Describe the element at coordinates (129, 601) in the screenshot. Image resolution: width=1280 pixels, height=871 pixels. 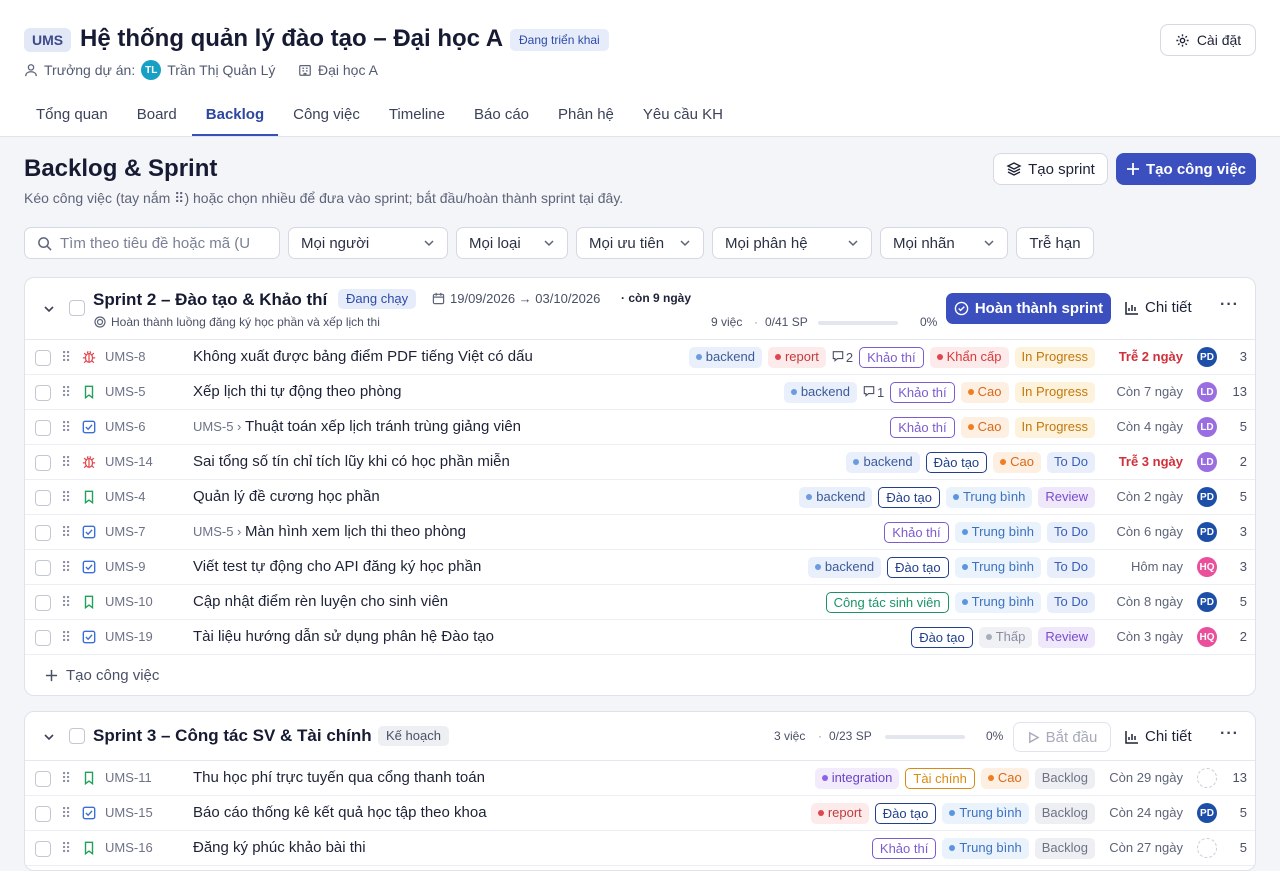
I see `task-key: UMS-10` at that location.